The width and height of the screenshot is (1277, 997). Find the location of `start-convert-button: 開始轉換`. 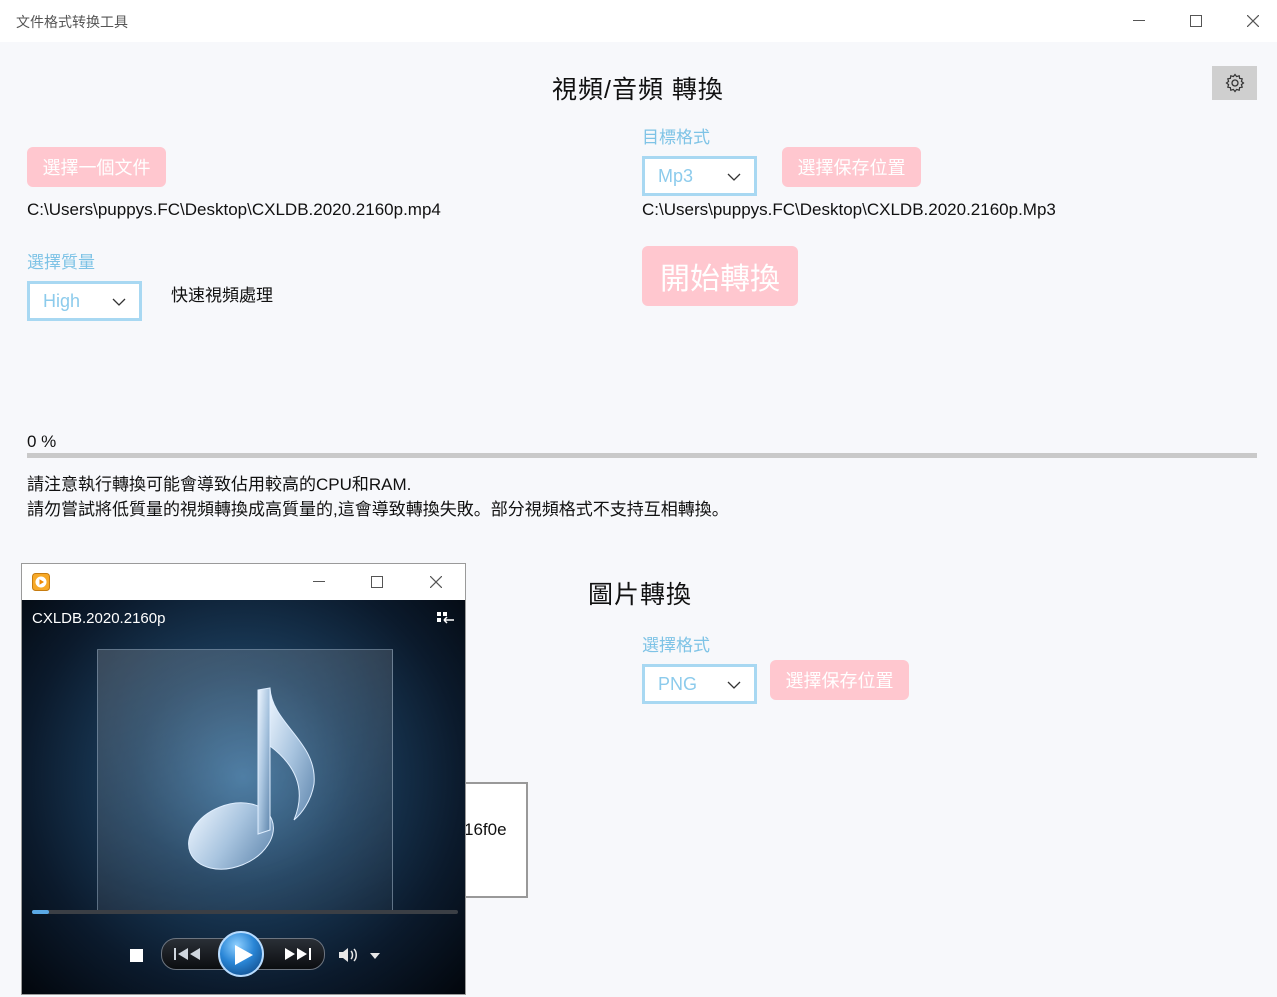

start-convert-button: 開始轉換 is located at coordinates (720, 276).